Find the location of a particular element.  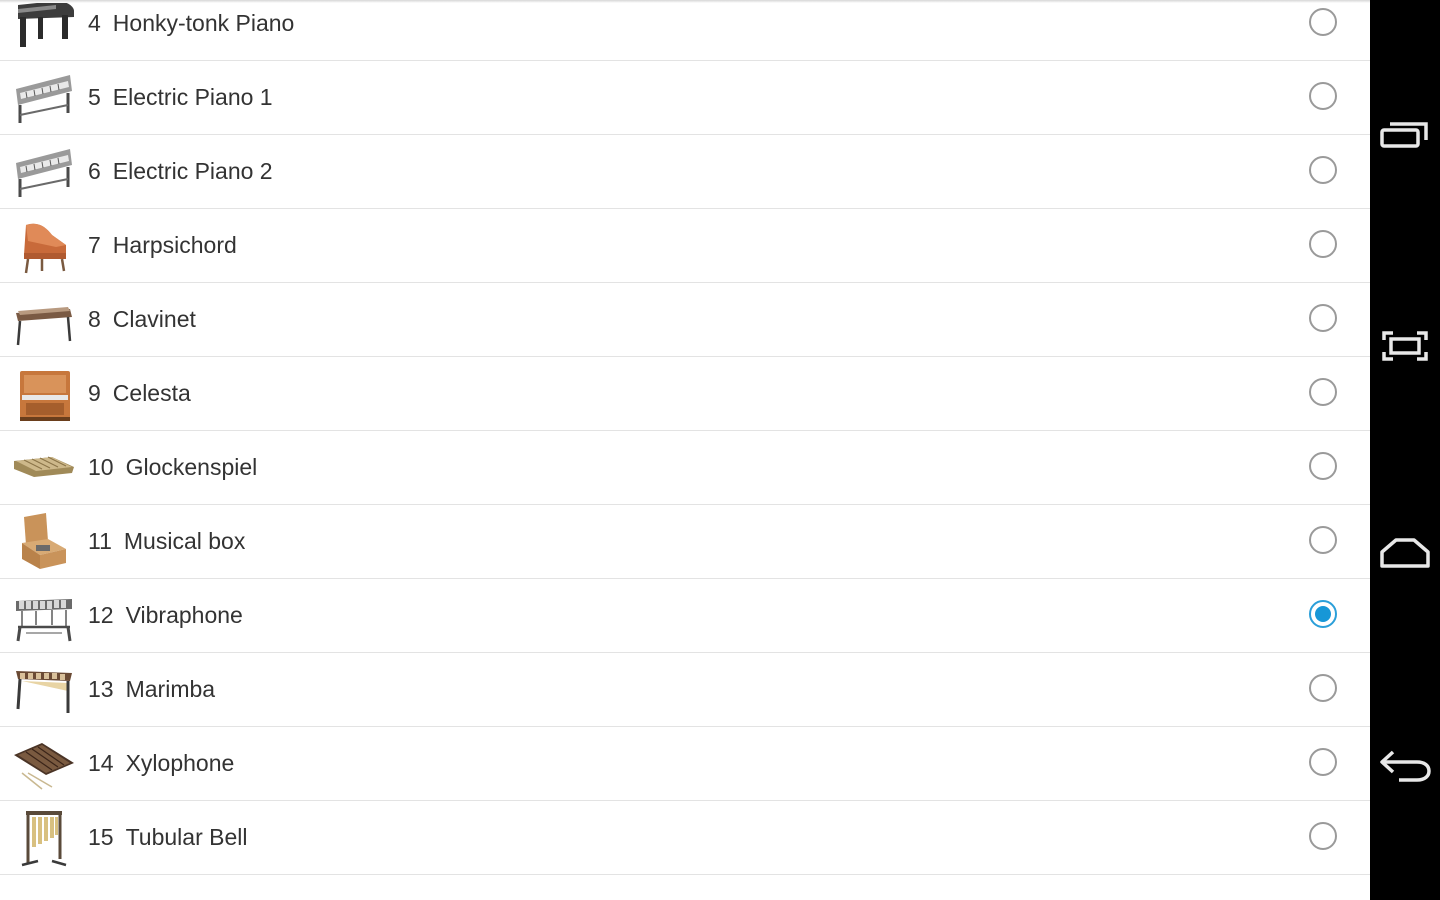

instrument-label: 8 Clavinet is located at coordinates (142, 319).